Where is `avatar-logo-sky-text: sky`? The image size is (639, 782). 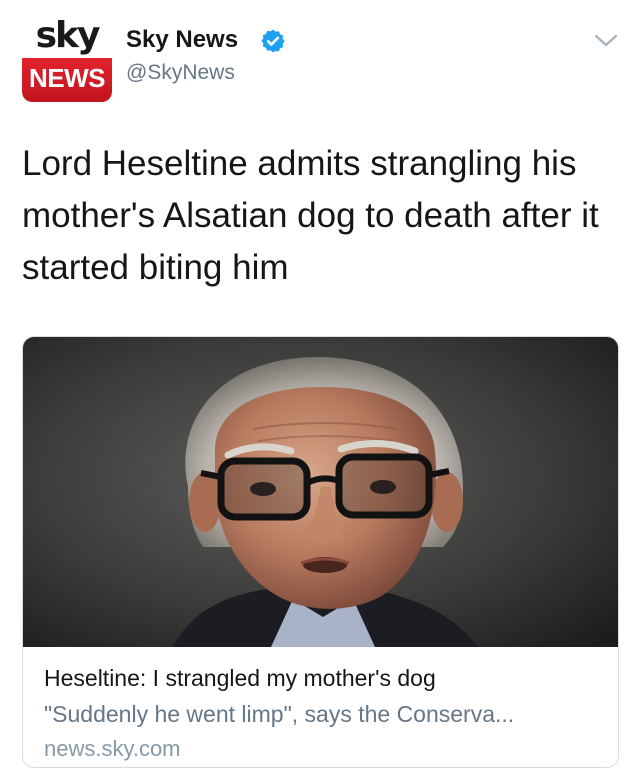 avatar-logo-sky-text: sky is located at coordinates (68, 37).